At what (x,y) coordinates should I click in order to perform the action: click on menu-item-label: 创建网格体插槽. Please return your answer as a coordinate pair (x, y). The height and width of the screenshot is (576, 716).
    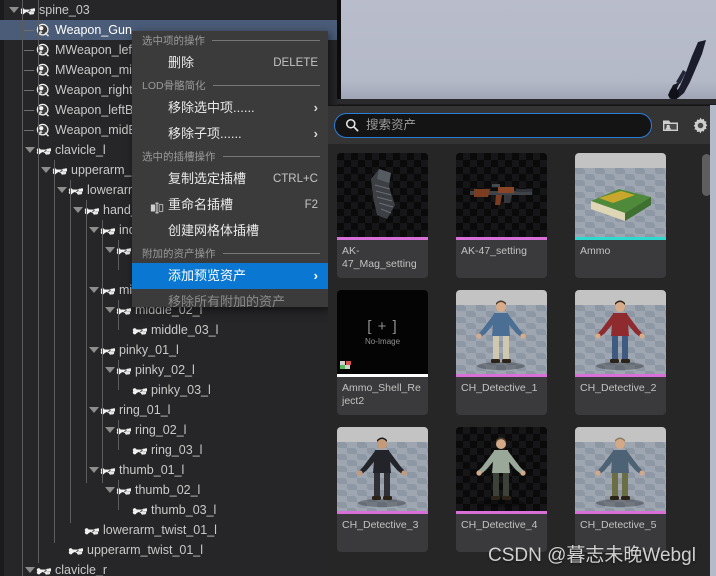
    Looking at the image, I should click on (214, 230).